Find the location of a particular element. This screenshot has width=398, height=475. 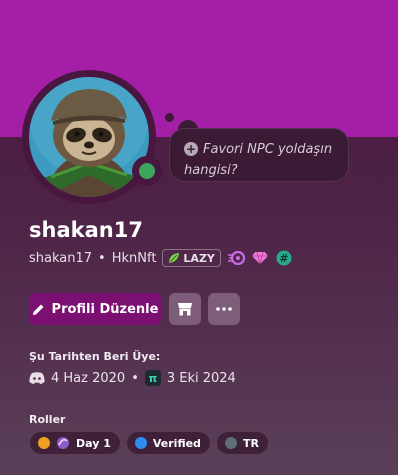

role-label: TR is located at coordinates (250, 443).